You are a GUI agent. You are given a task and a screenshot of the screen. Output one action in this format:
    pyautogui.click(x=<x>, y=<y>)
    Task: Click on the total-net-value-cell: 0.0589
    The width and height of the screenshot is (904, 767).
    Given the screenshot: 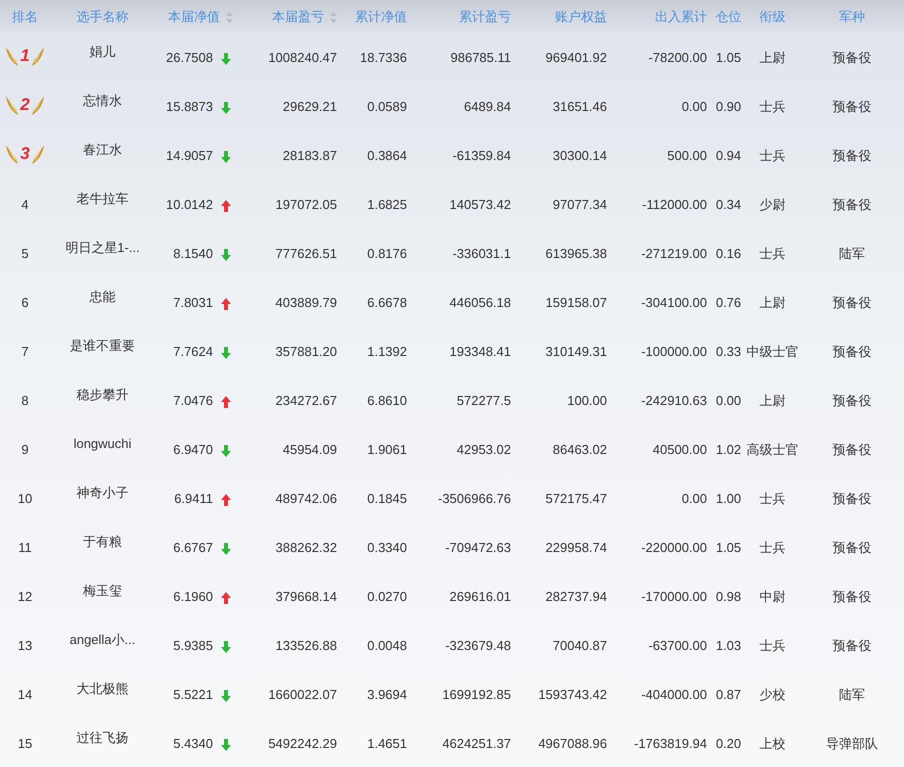 What is the action you would take?
    pyautogui.click(x=387, y=106)
    